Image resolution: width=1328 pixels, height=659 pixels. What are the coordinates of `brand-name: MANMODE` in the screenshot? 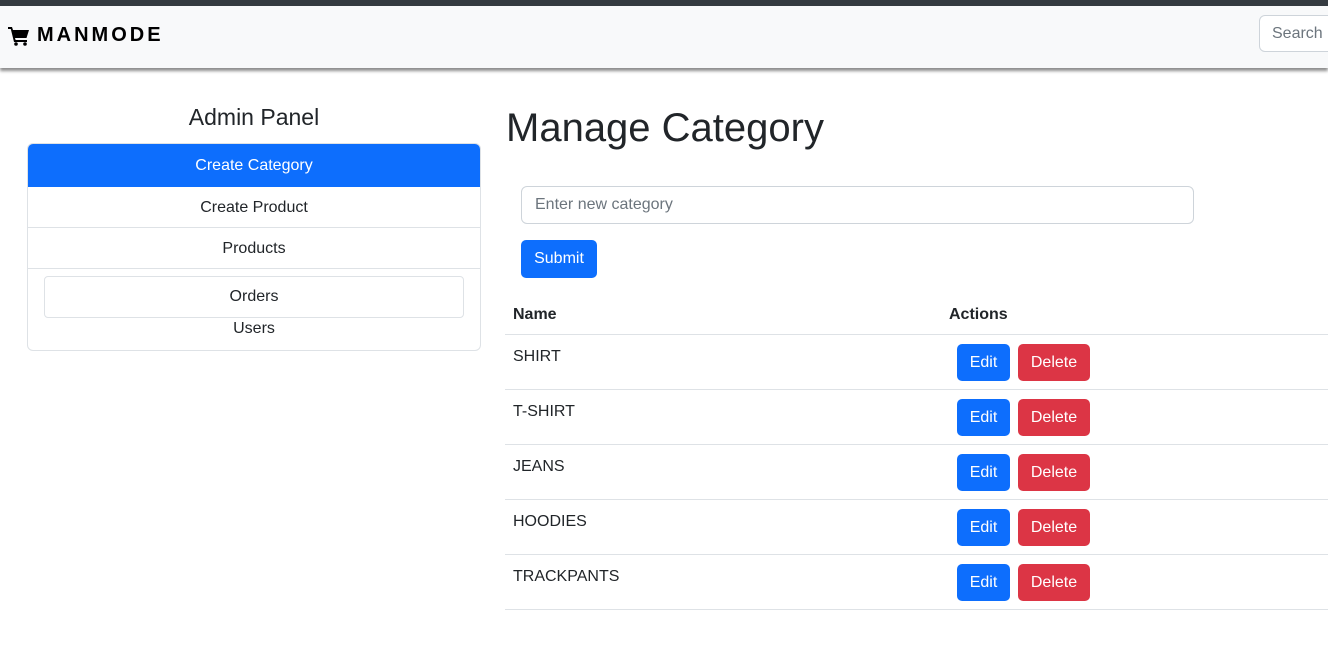 It's located at (100, 35).